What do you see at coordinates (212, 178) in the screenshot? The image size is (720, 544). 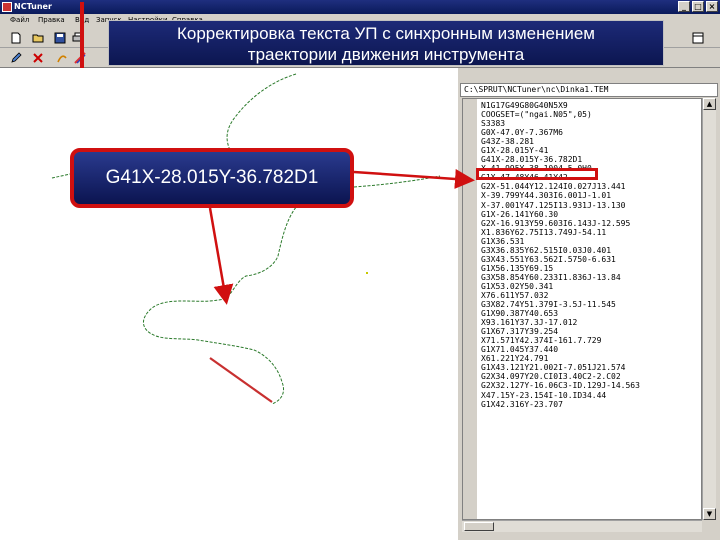 I see `code-callout: G41X-28.015Y-36.782D1` at bounding box center [212, 178].